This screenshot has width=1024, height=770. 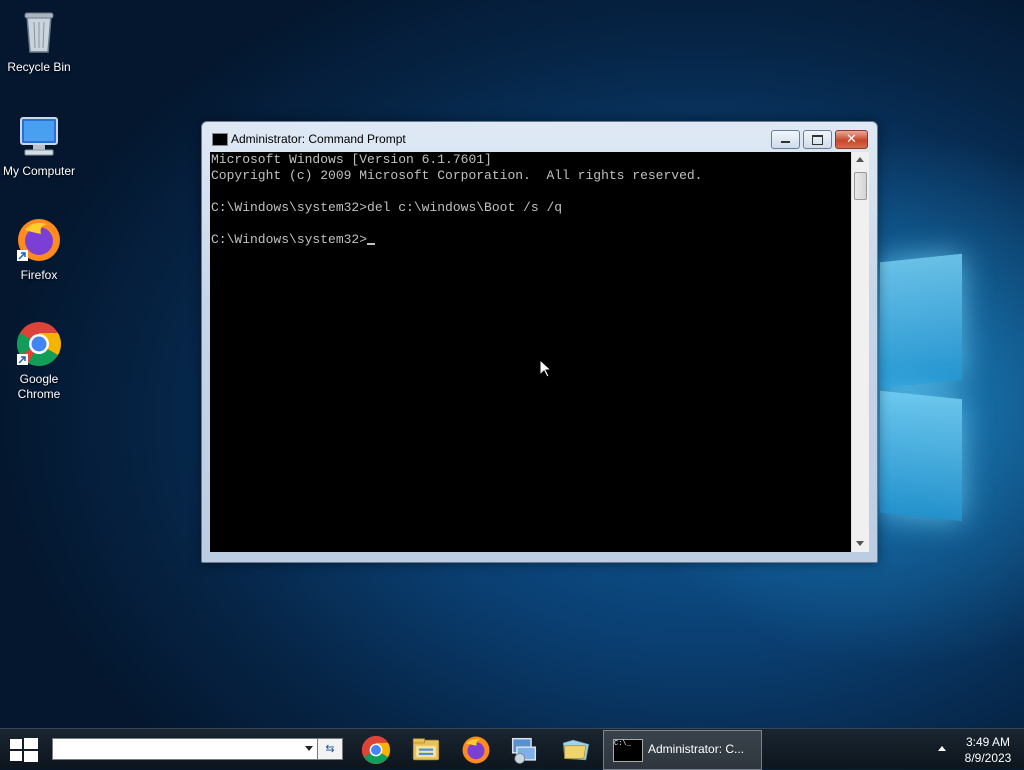 I want to click on vertical-scrollbar, so click(x=860, y=352).